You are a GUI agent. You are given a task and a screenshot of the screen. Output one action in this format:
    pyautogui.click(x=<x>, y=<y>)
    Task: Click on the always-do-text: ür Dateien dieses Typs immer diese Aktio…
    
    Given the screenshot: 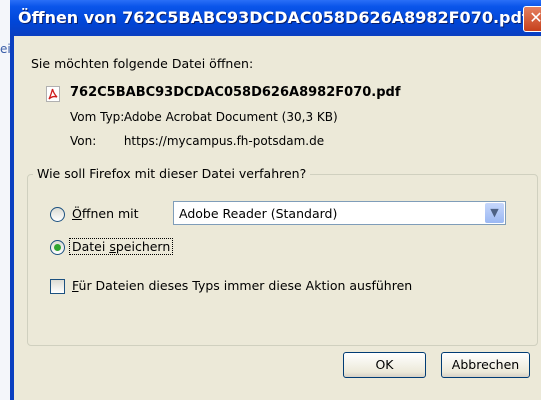 What is the action you would take?
    pyautogui.click(x=245, y=285)
    